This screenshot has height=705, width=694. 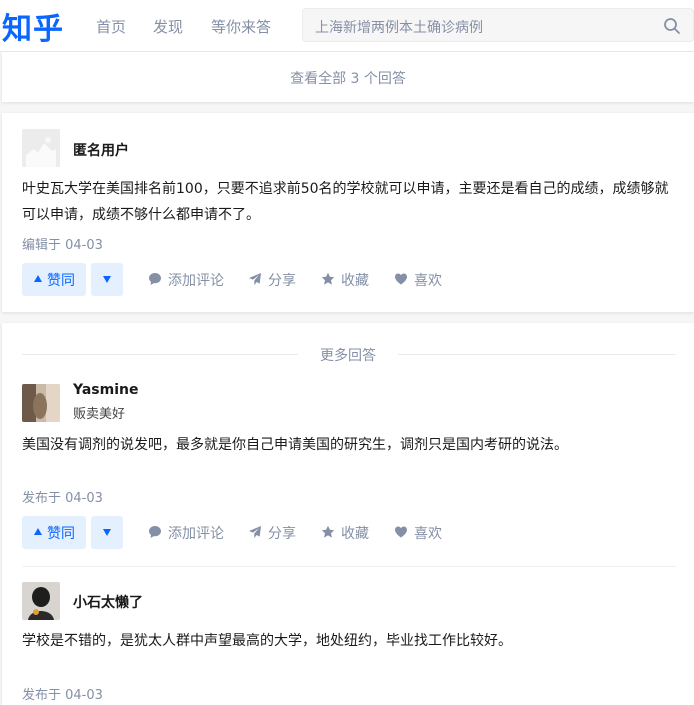 I want to click on view-all-answers-link: 查看全部 3 个回答, so click(x=348, y=78).